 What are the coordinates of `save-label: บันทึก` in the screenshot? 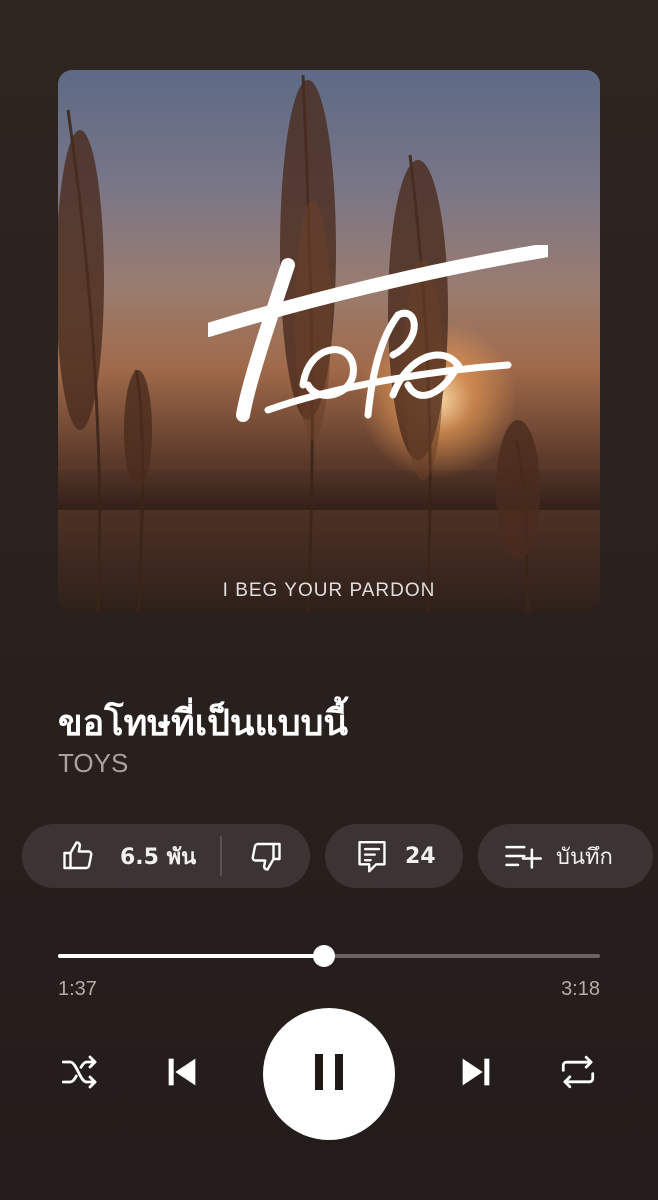 It's located at (584, 857).